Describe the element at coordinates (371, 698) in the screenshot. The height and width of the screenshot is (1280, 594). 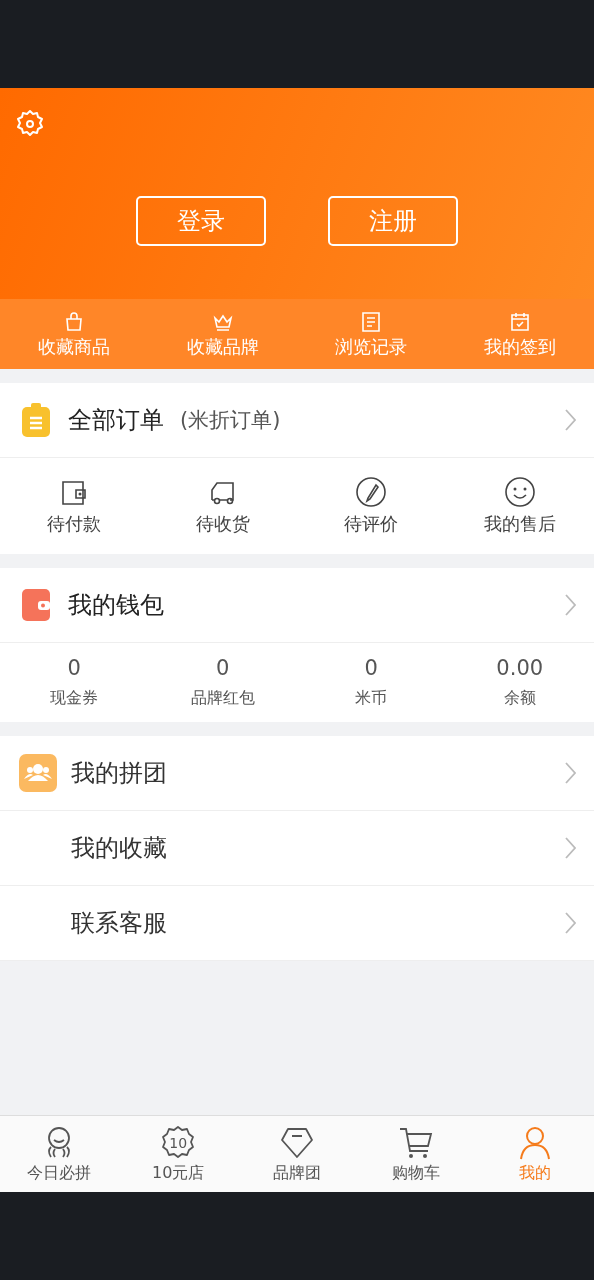
I see `stat-label: 米币` at that location.